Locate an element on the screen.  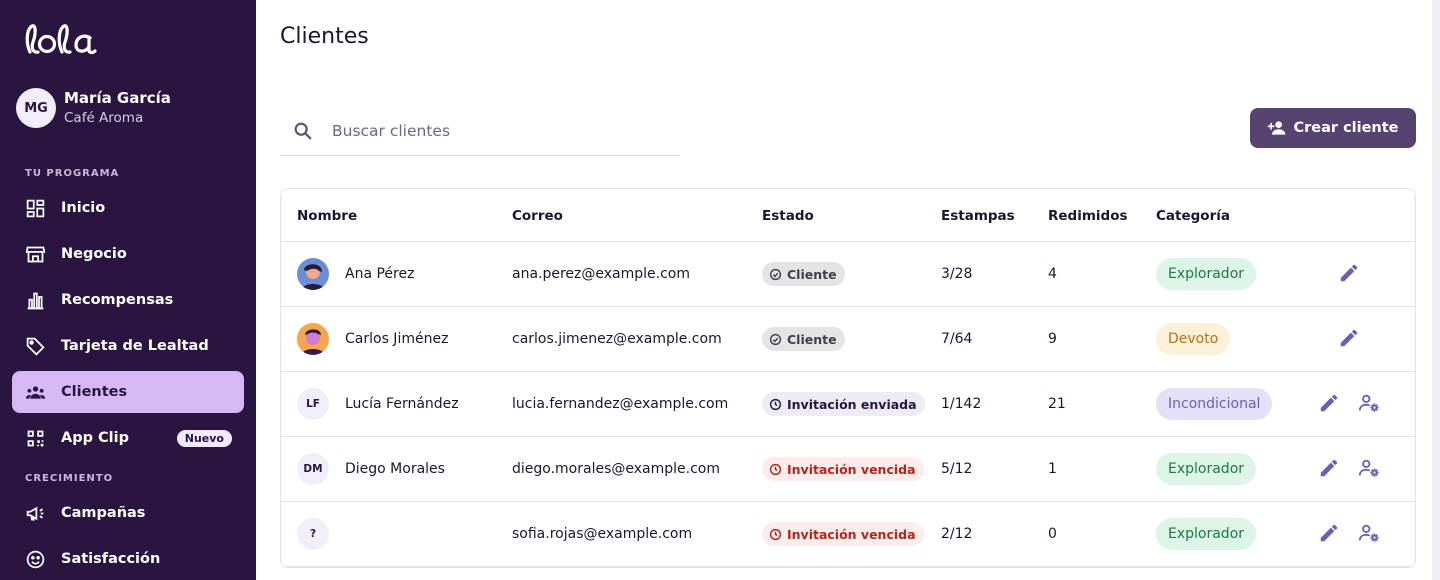
redeemed-value: 9 is located at coordinates (1052, 339).